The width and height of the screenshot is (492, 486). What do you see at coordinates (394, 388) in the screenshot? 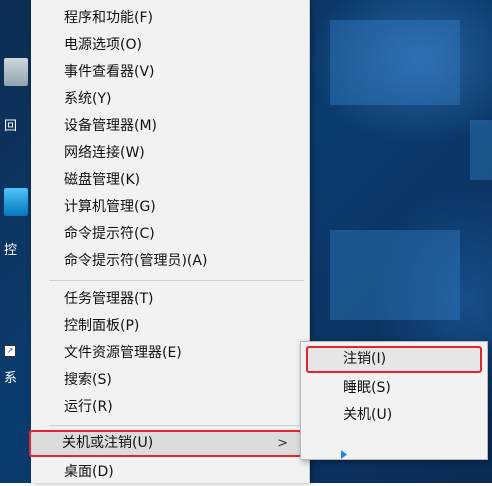
I see `submenu-item-sleep: 睡眠(S)` at bounding box center [394, 388].